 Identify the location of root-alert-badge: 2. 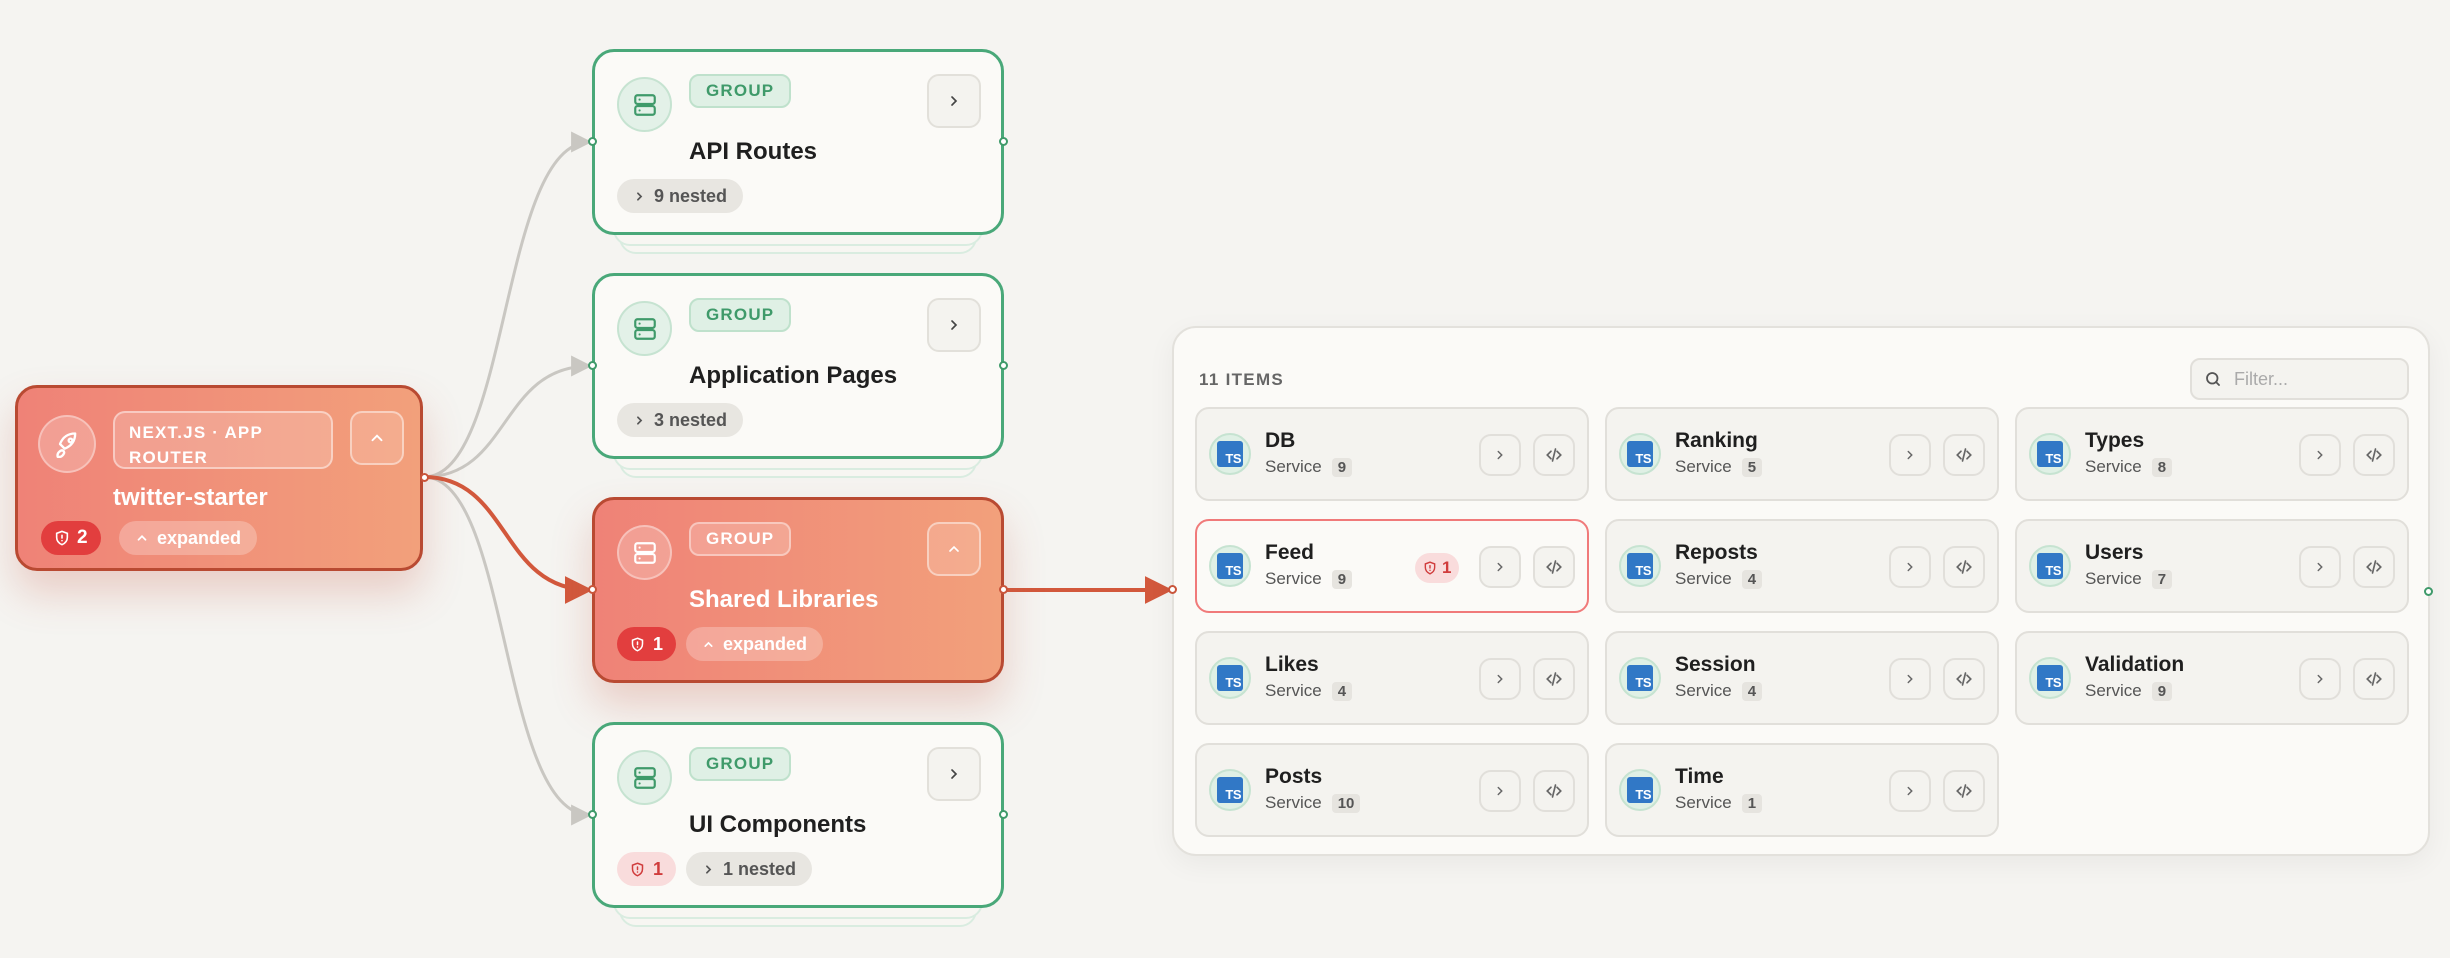
(71, 538).